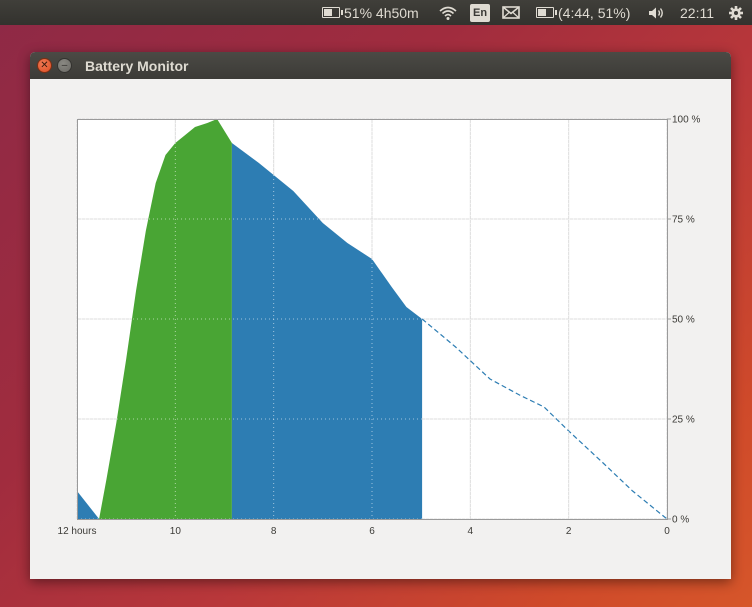 Image resolution: width=752 pixels, height=607 pixels. Describe the element at coordinates (594, 12) in the screenshot. I see `battery-detail-label: (4:44, 51%)` at that location.